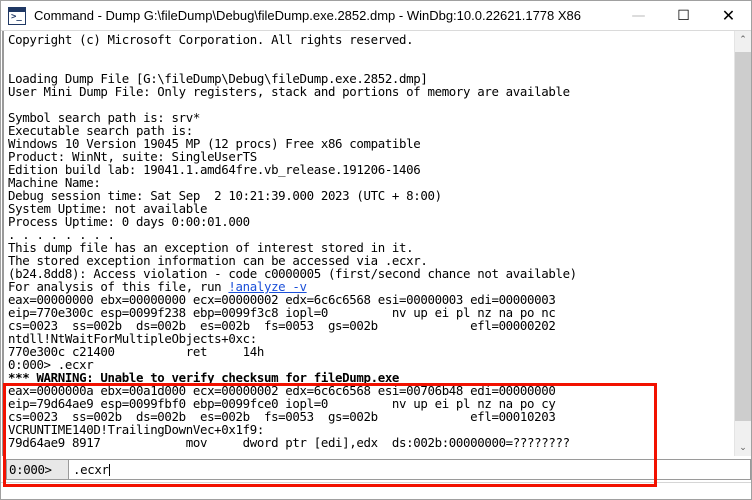 The width and height of the screenshot is (752, 500). What do you see at coordinates (376, 490) in the screenshot?
I see `status-bar` at bounding box center [376, 490].